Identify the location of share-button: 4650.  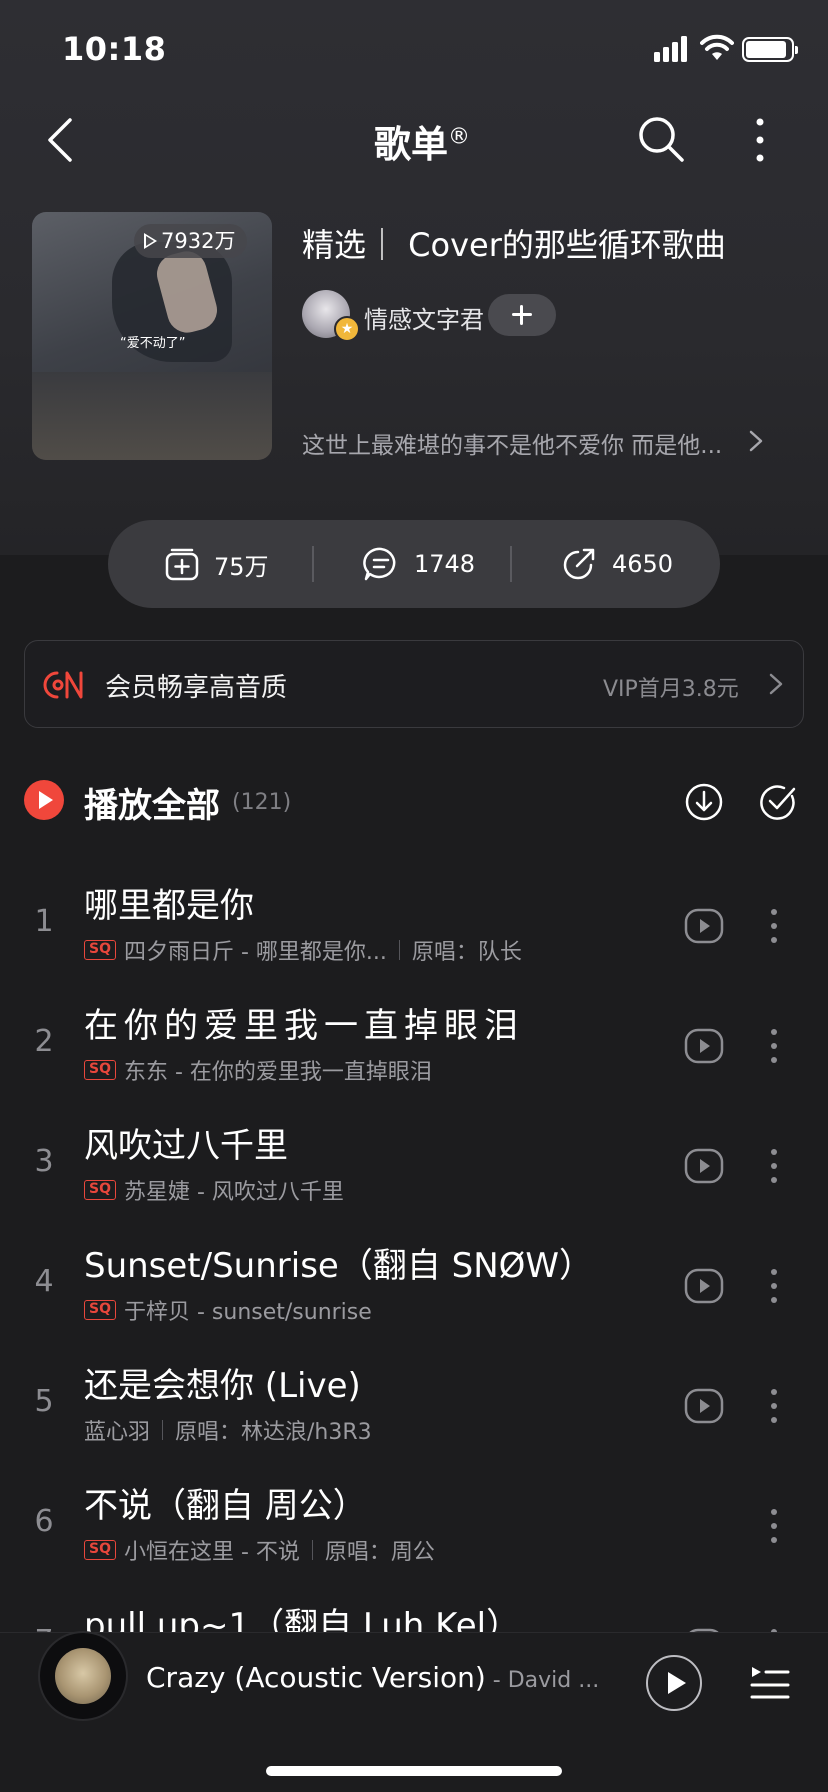
(616, 564).